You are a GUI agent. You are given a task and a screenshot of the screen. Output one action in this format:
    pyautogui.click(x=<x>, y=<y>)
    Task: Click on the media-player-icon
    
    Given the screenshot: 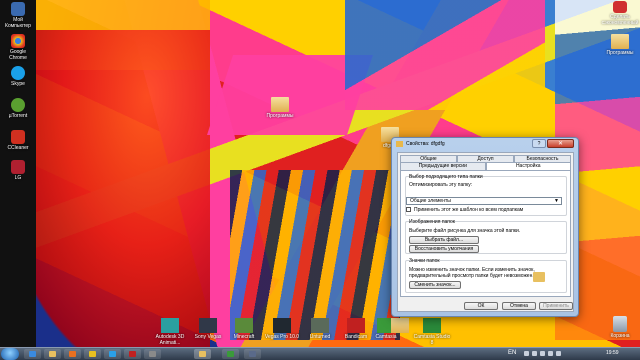 What is the action you would take?
    pyautogui.click(x=72, y=354)
    